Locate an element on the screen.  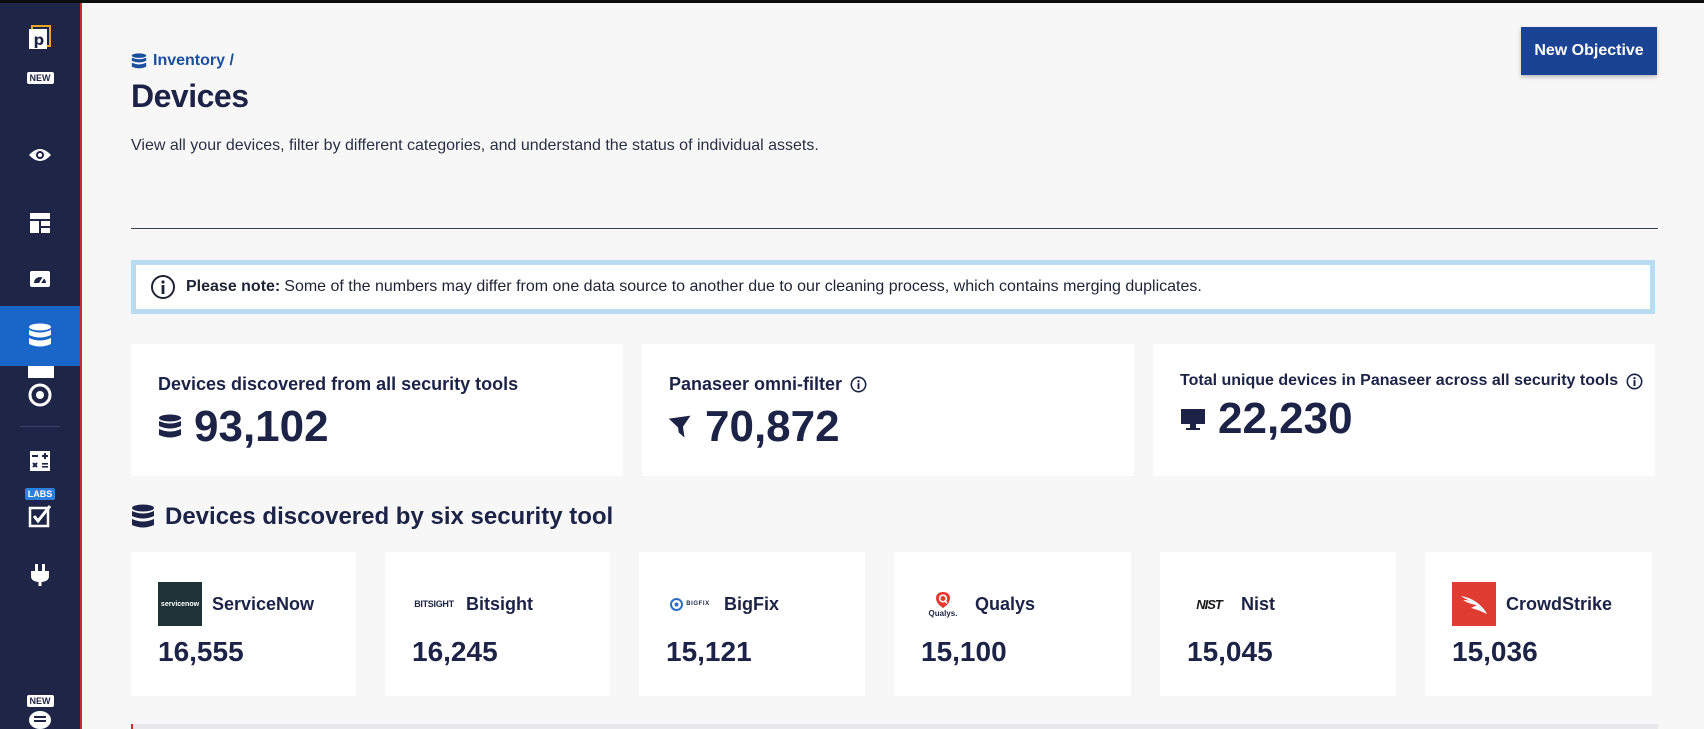
tool-count: 15,100 is located at coordinates (964, 651).